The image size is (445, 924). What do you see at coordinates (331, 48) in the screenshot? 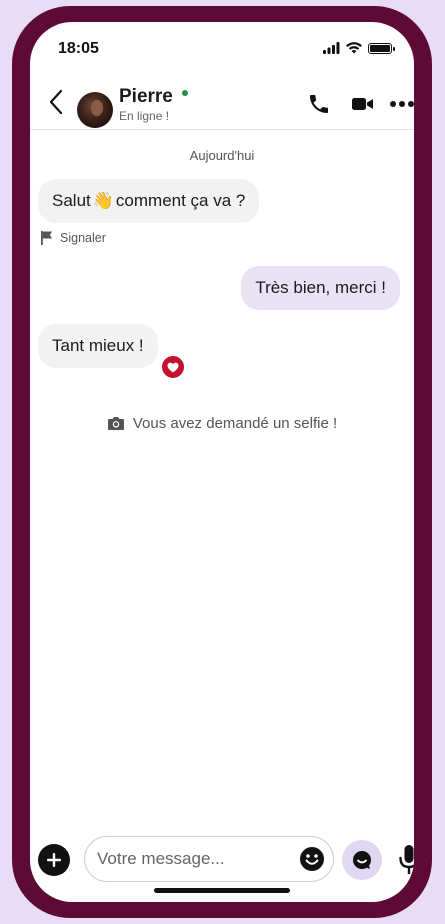
I see `signal-icon` at bounding box center [331, 48].